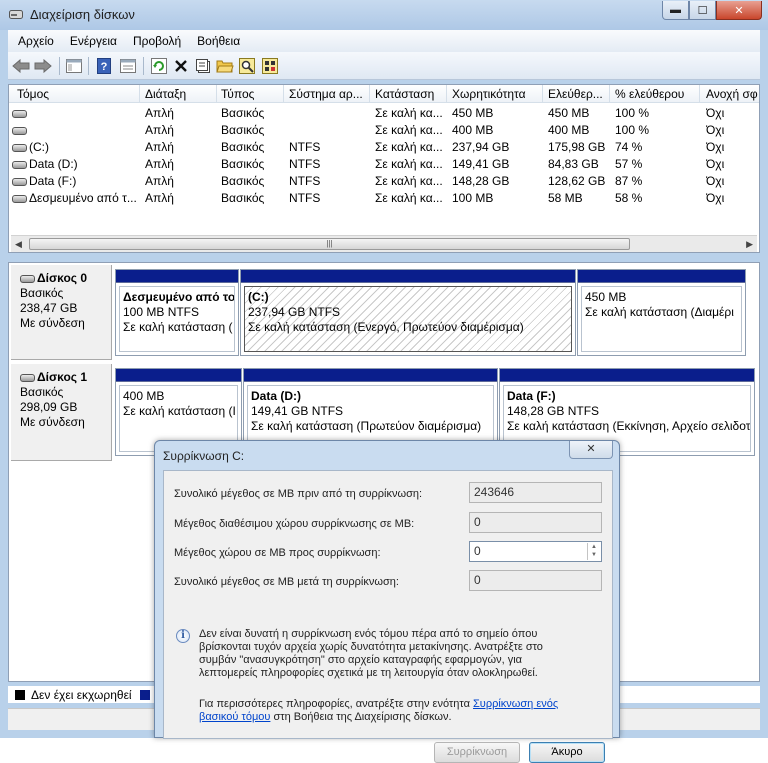 Image resolution: width=768 pixels, height=763 pixels. I want to click on partition-recovery-450: 450 MB Σε καλή κατάσταση (Διαμέρι, so click(661, 312).